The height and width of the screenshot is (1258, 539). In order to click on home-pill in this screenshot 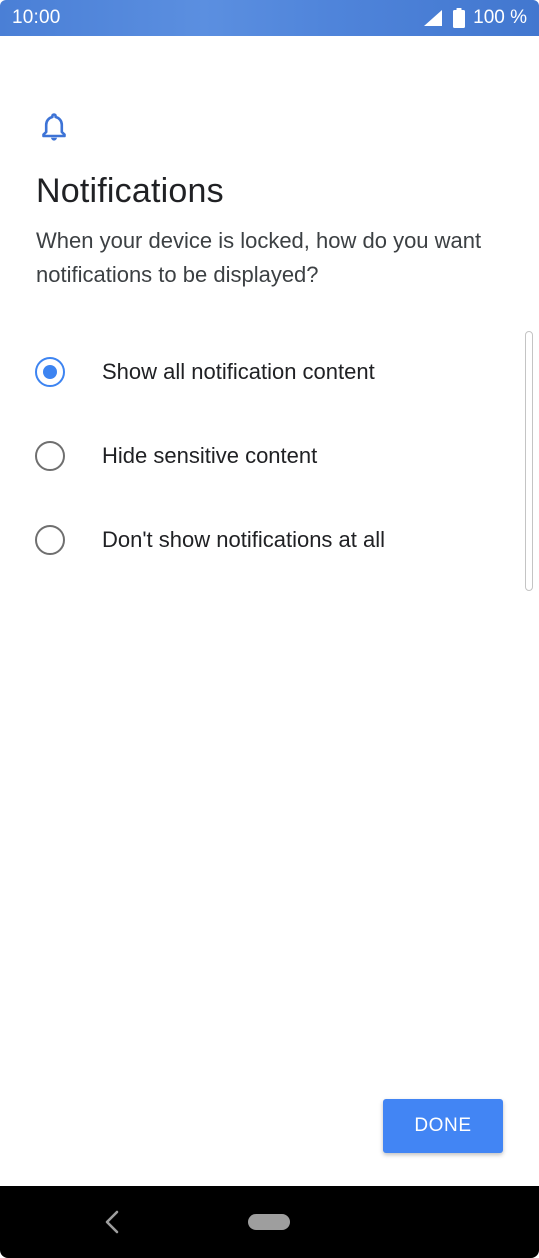, I will do `click(269, 1222)`.